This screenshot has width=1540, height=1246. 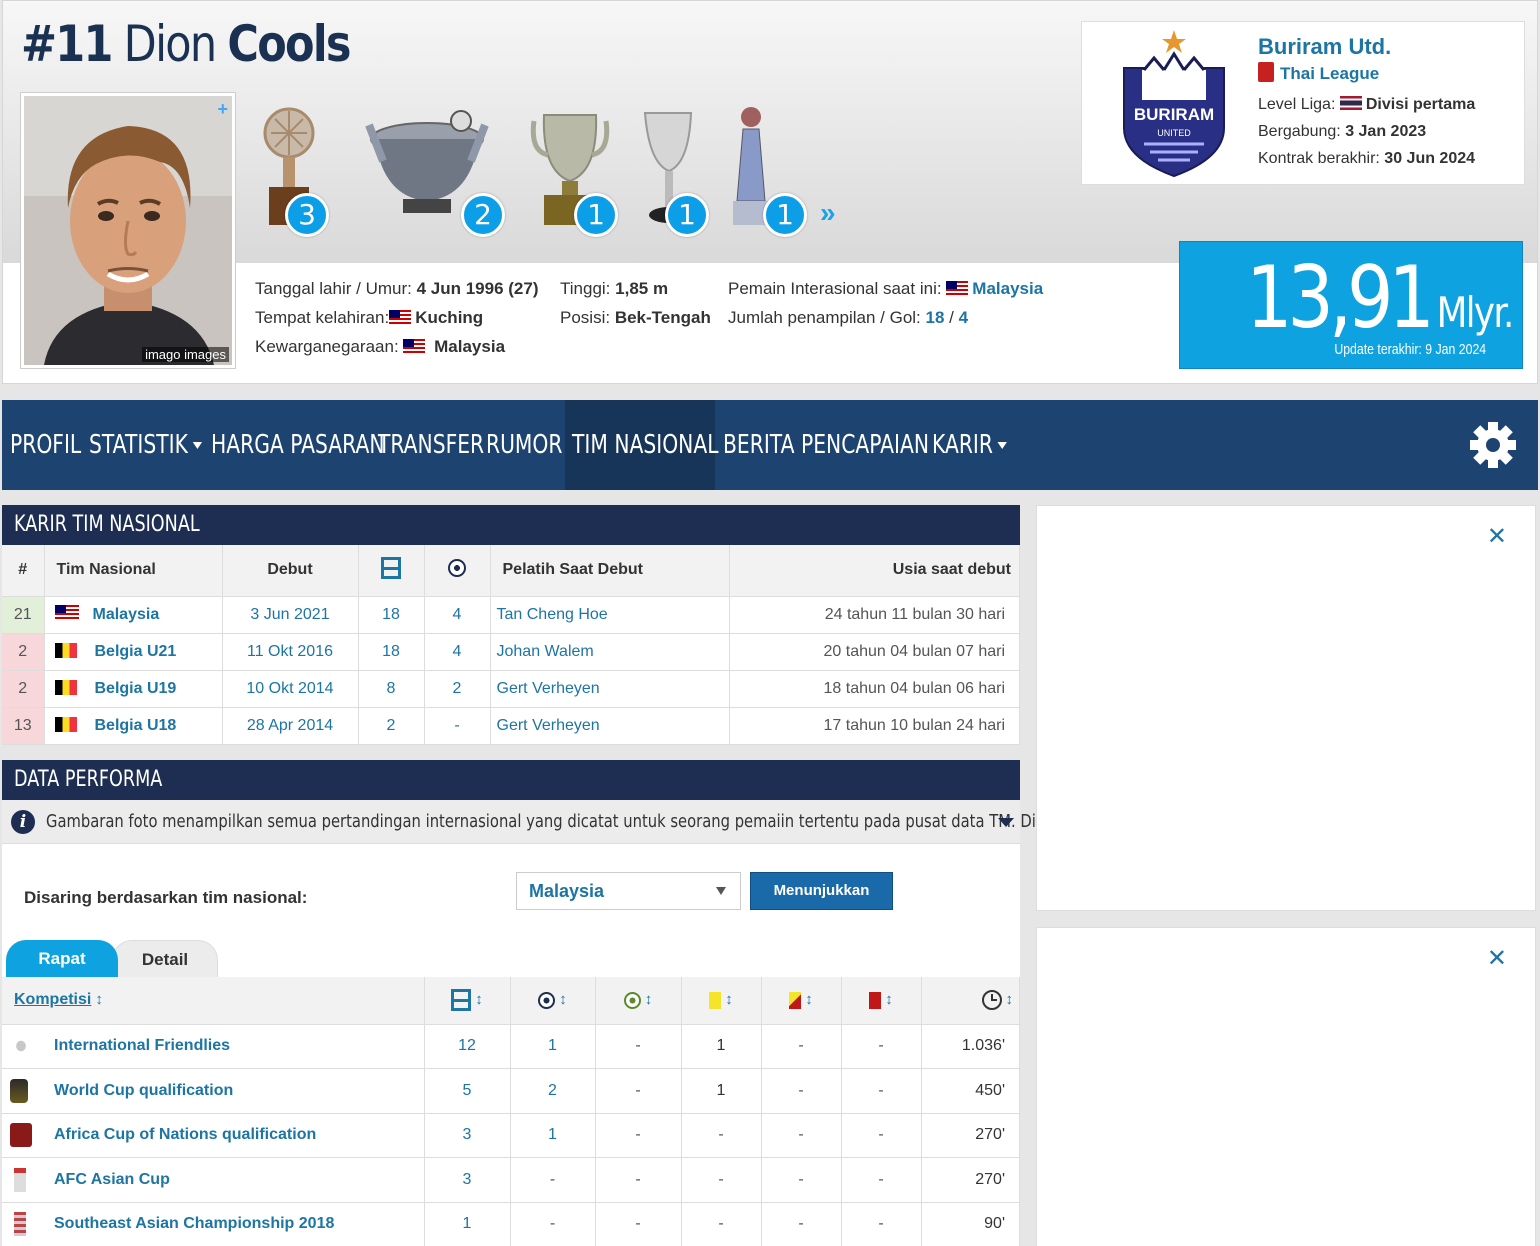 I want to click on player-portrait: + imago images, so click(x=128, y=230).